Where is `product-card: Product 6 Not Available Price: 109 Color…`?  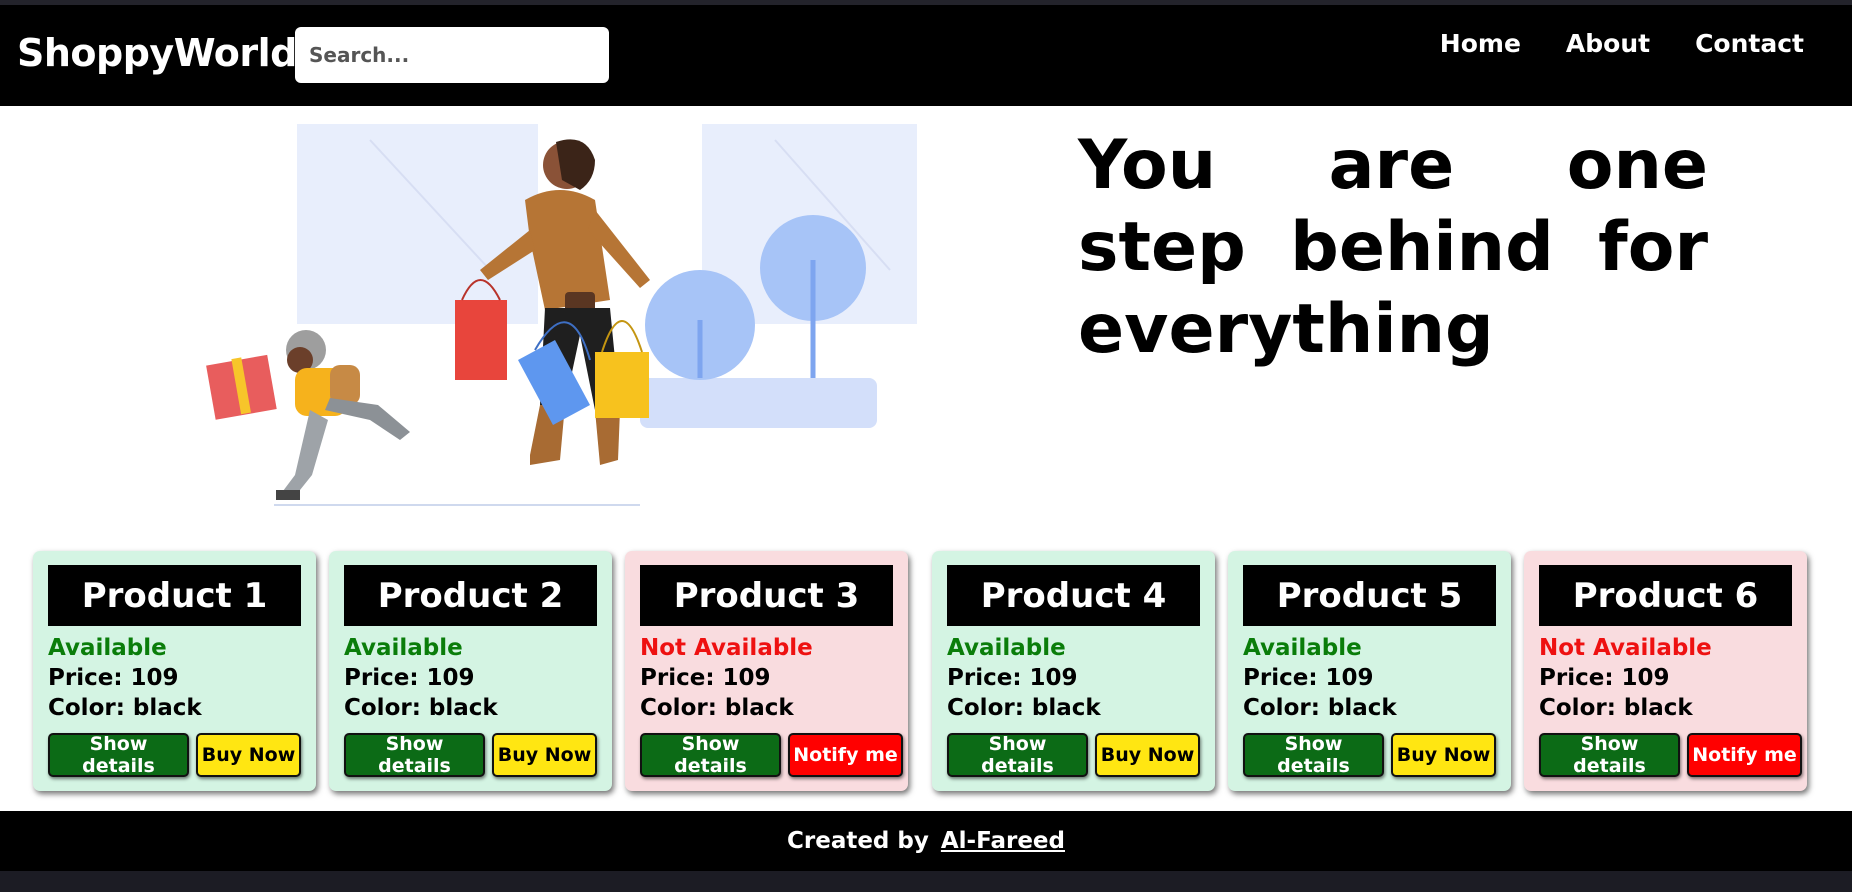
product-card: Product 6 Not Available Price: 109 Color… is located at coordinates (1665, 671).